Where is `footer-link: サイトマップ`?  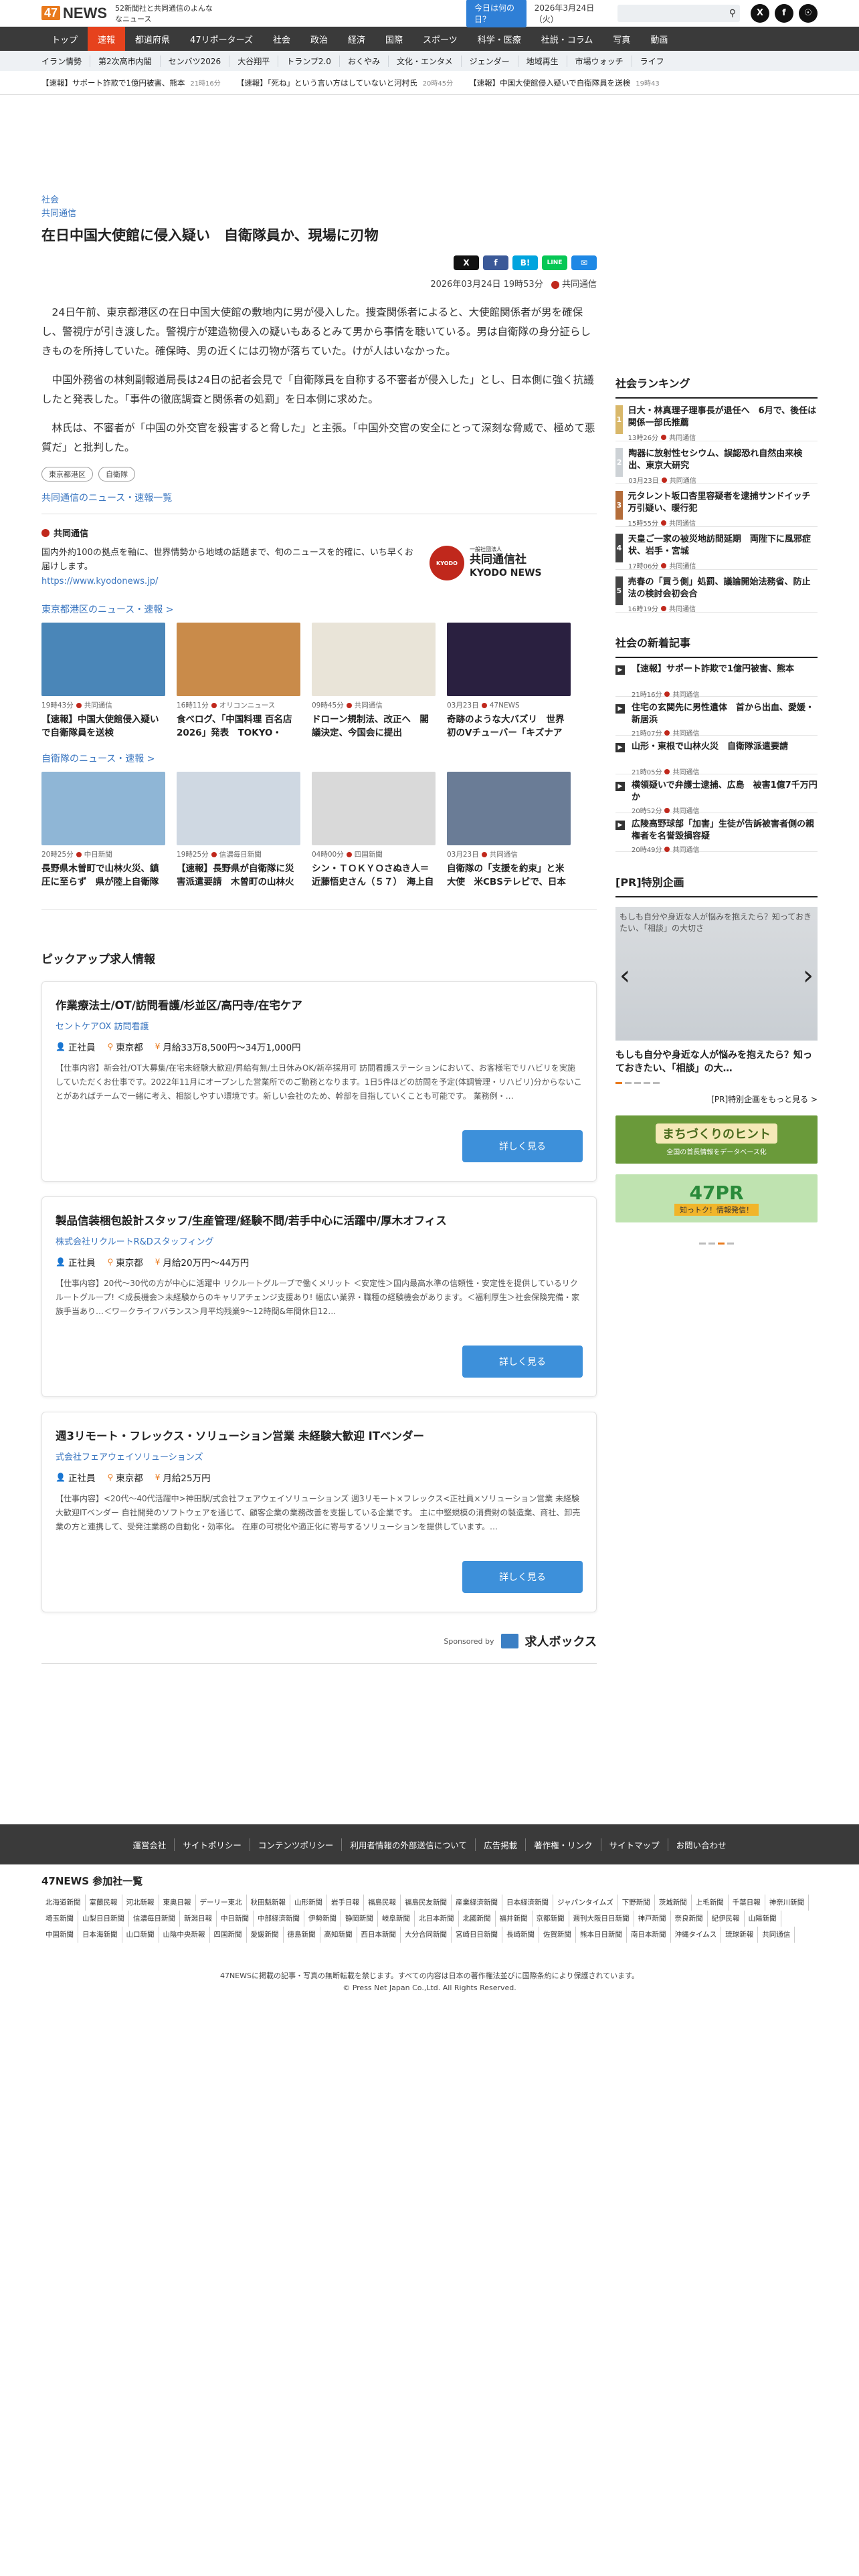 footer-link: サイトマップ is located at coordinates (634, 1845).